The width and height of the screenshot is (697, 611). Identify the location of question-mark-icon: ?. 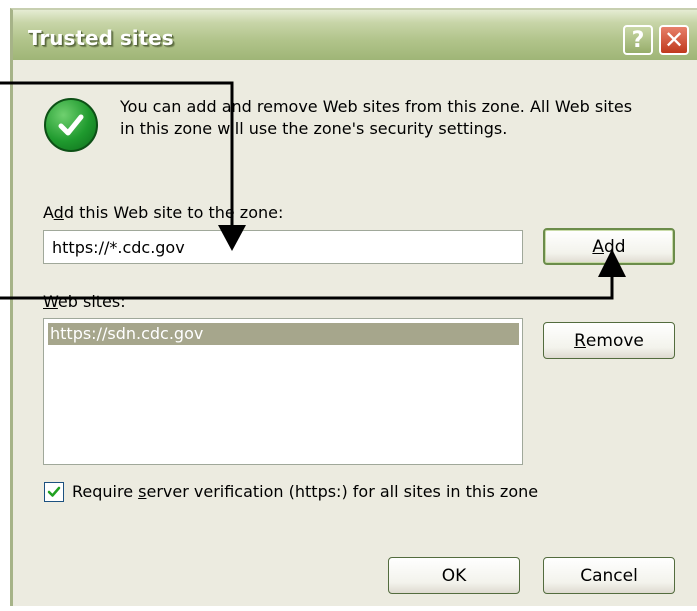
(638, 40).